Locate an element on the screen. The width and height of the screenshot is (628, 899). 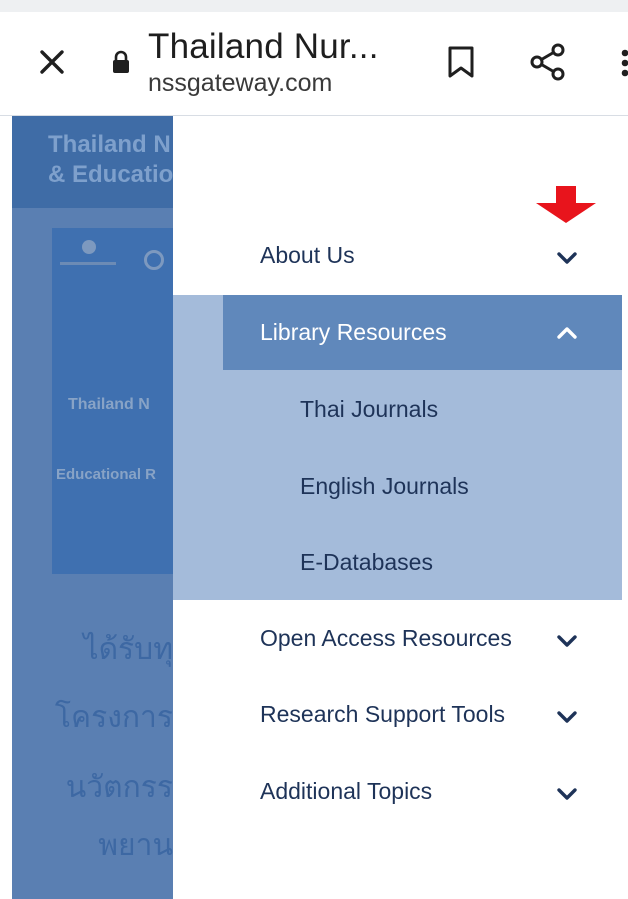
banner-divider is located at coordinates (88, 263).